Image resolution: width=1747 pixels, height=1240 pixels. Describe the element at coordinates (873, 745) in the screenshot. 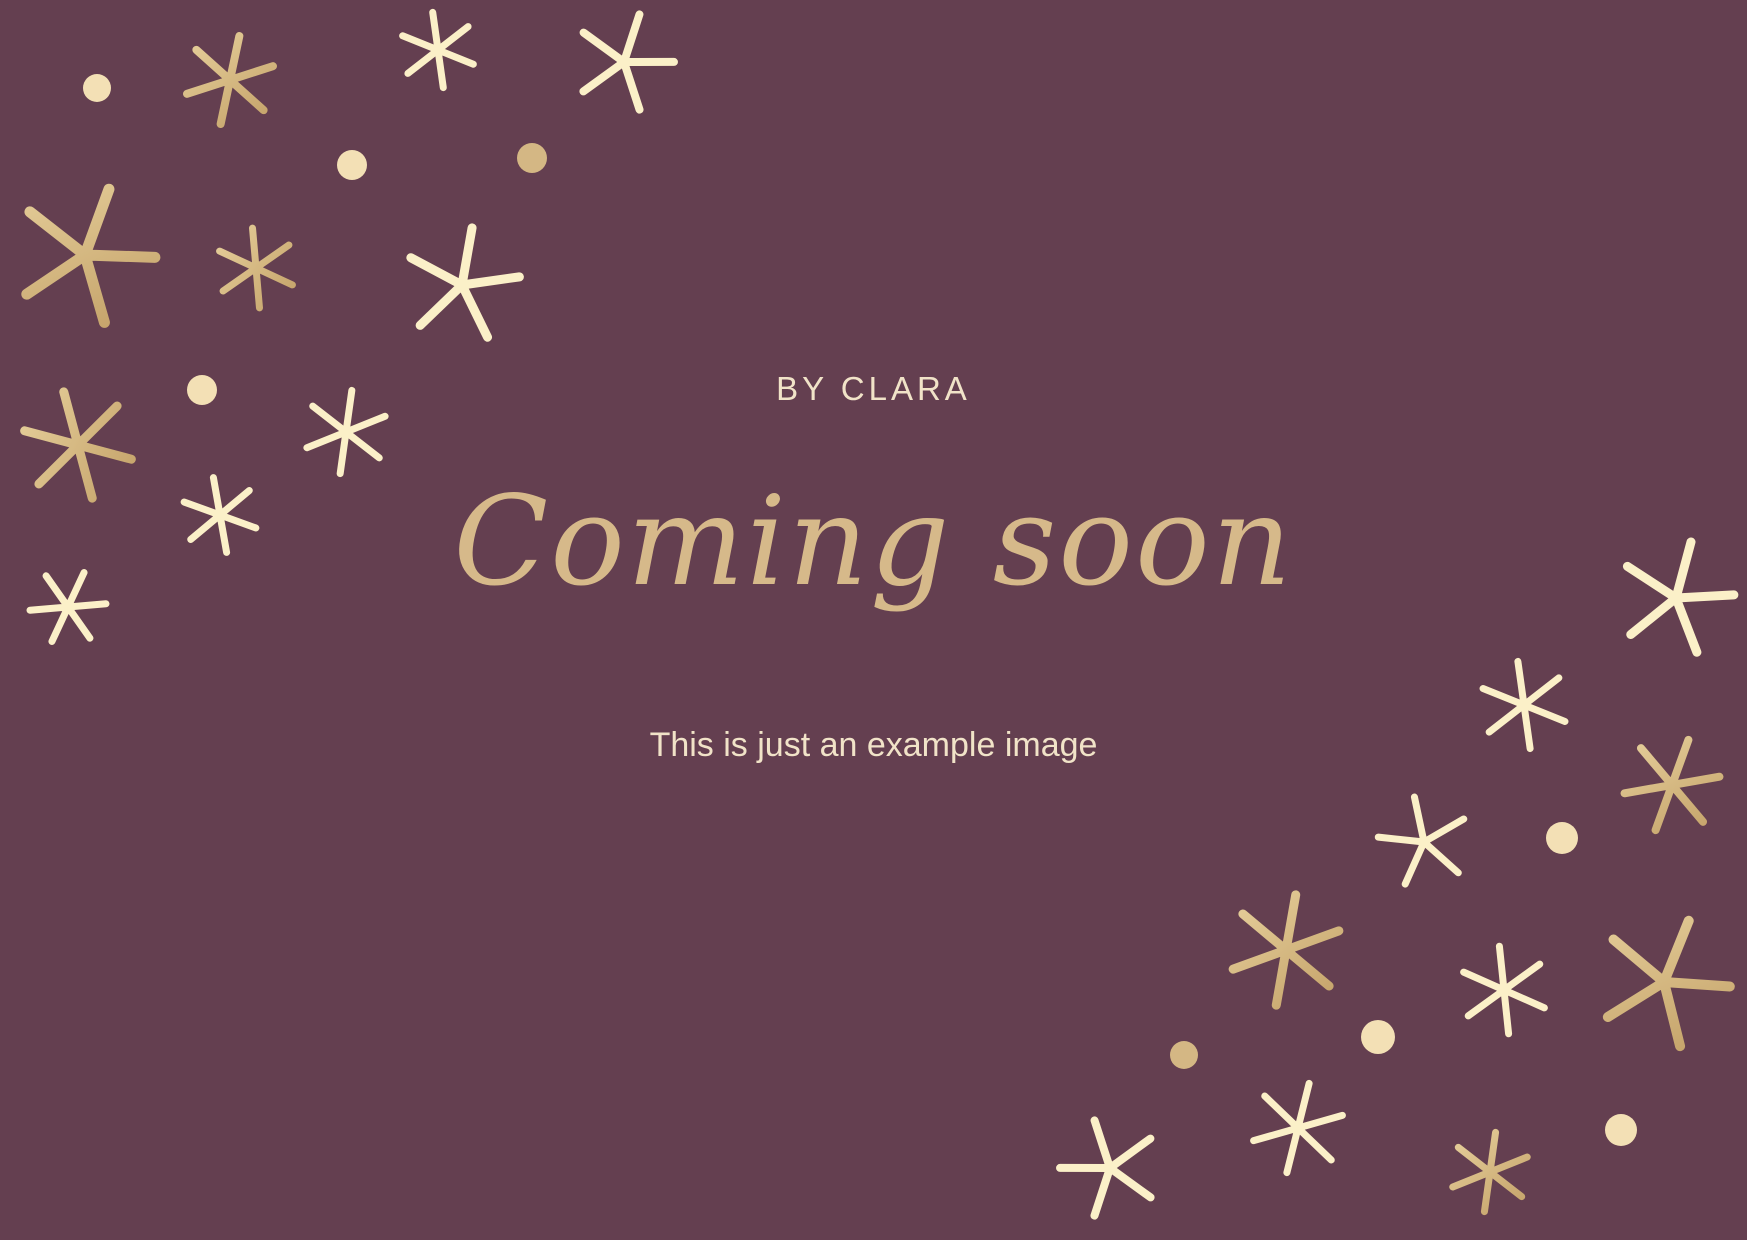

I see `subtitle: This is just an example image` at that location.